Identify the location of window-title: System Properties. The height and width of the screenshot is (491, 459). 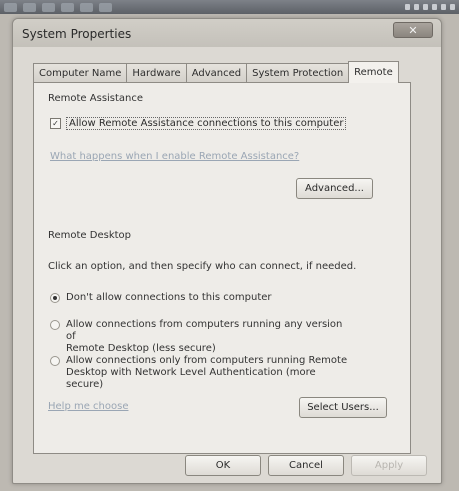
(77, 34).